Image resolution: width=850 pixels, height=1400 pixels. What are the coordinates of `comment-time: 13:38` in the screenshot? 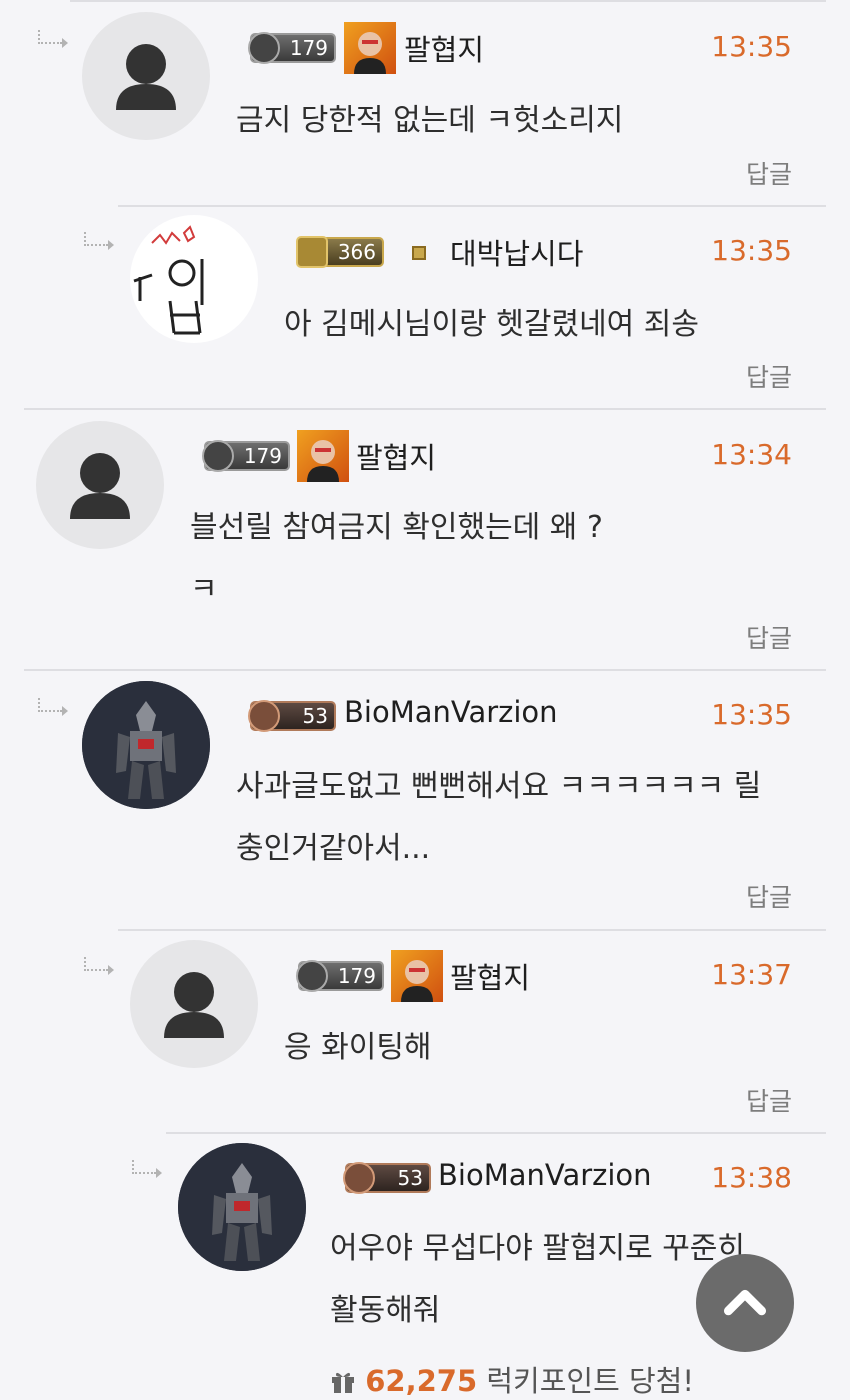 It's located at (751, 1177).